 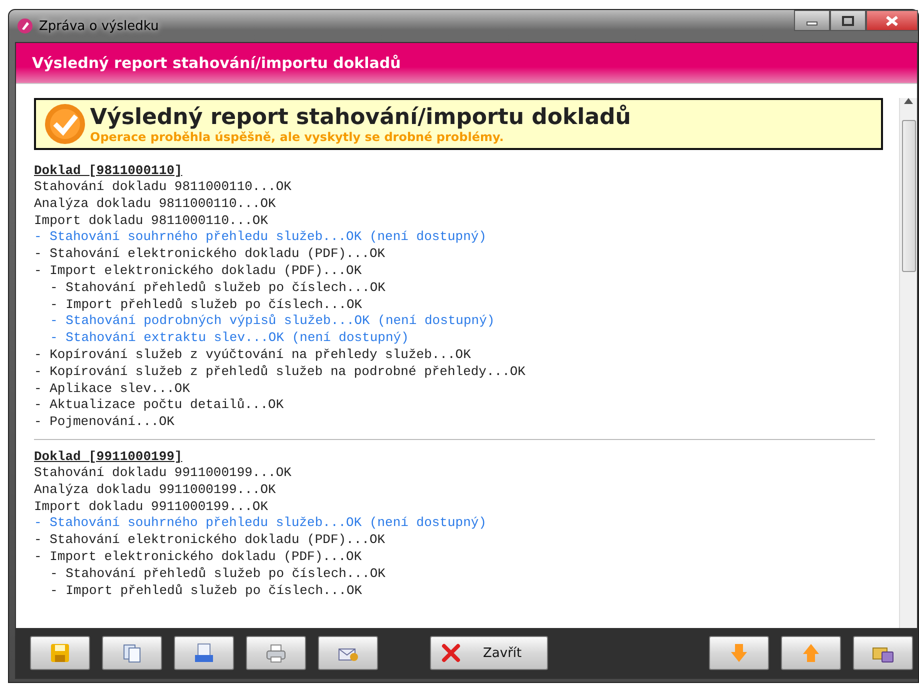 What do you see at coordinates (883, 653) in the screenshot?
I see `export-button` at bounding box center [883, 653].